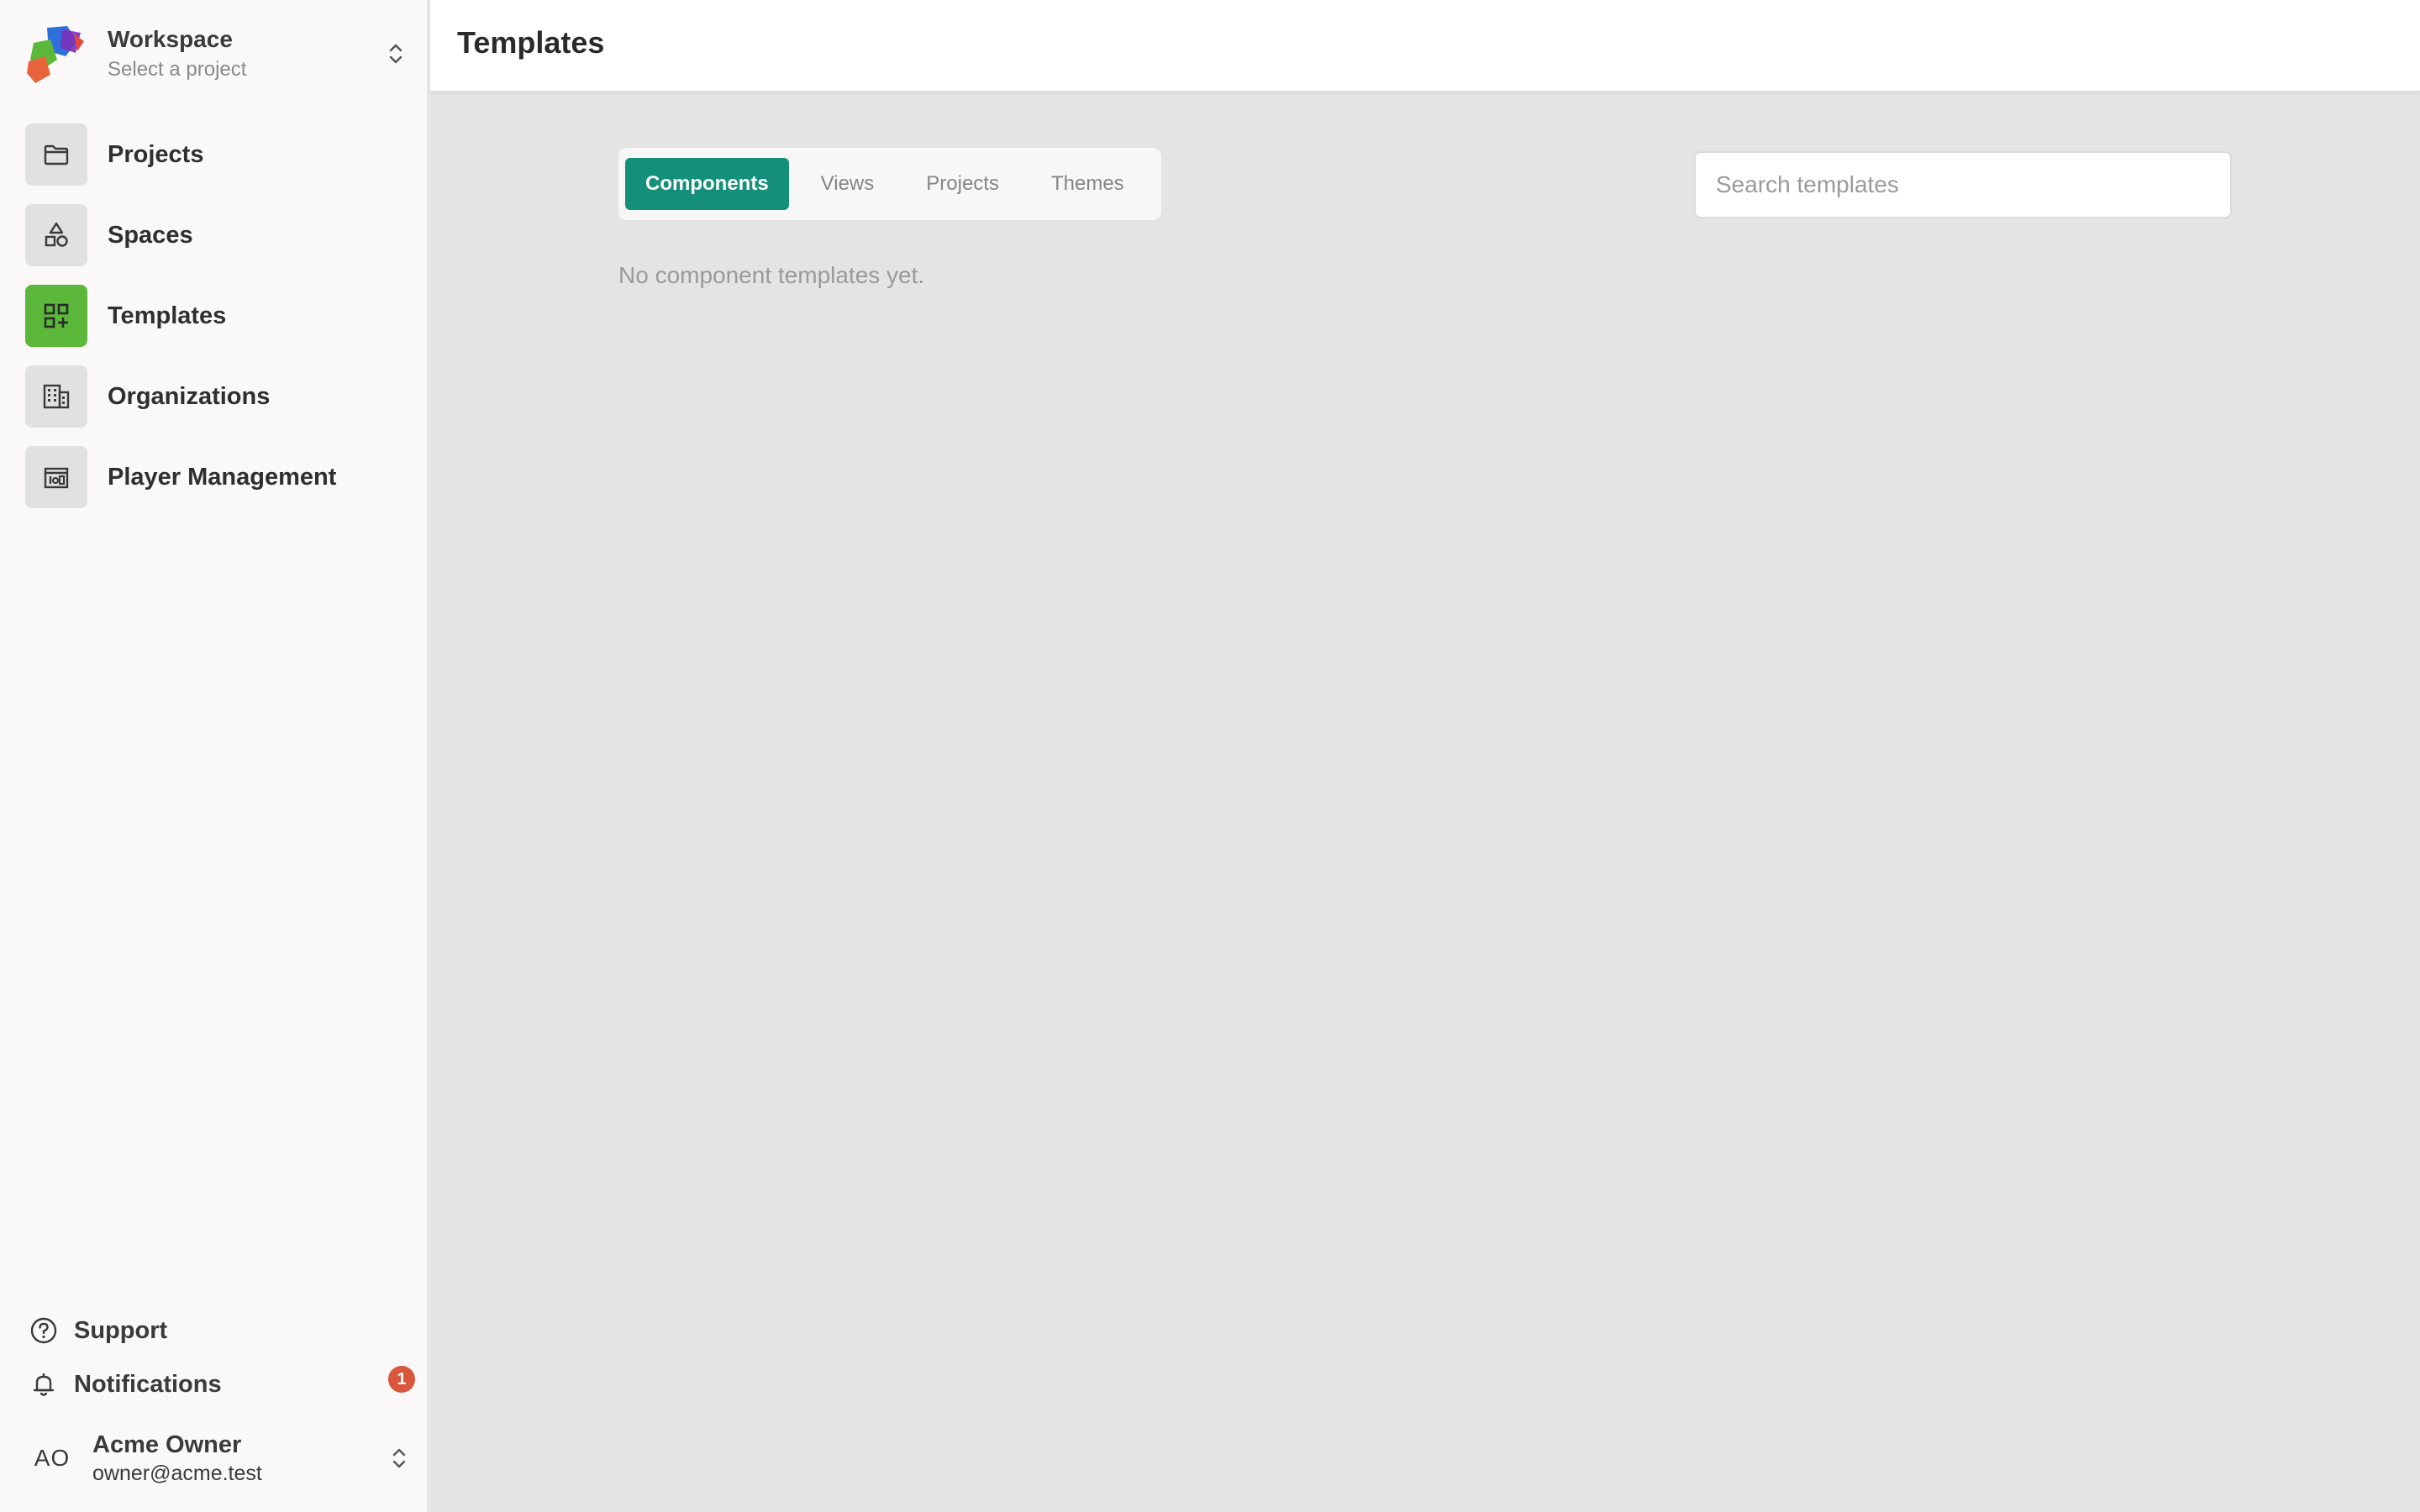 The height and width of the screenshot is (1512, 2420). What do you see at coordinates (56, 54) in the screenshot?
I see `workspace-logo-icon` at bounding box center [56, 54].